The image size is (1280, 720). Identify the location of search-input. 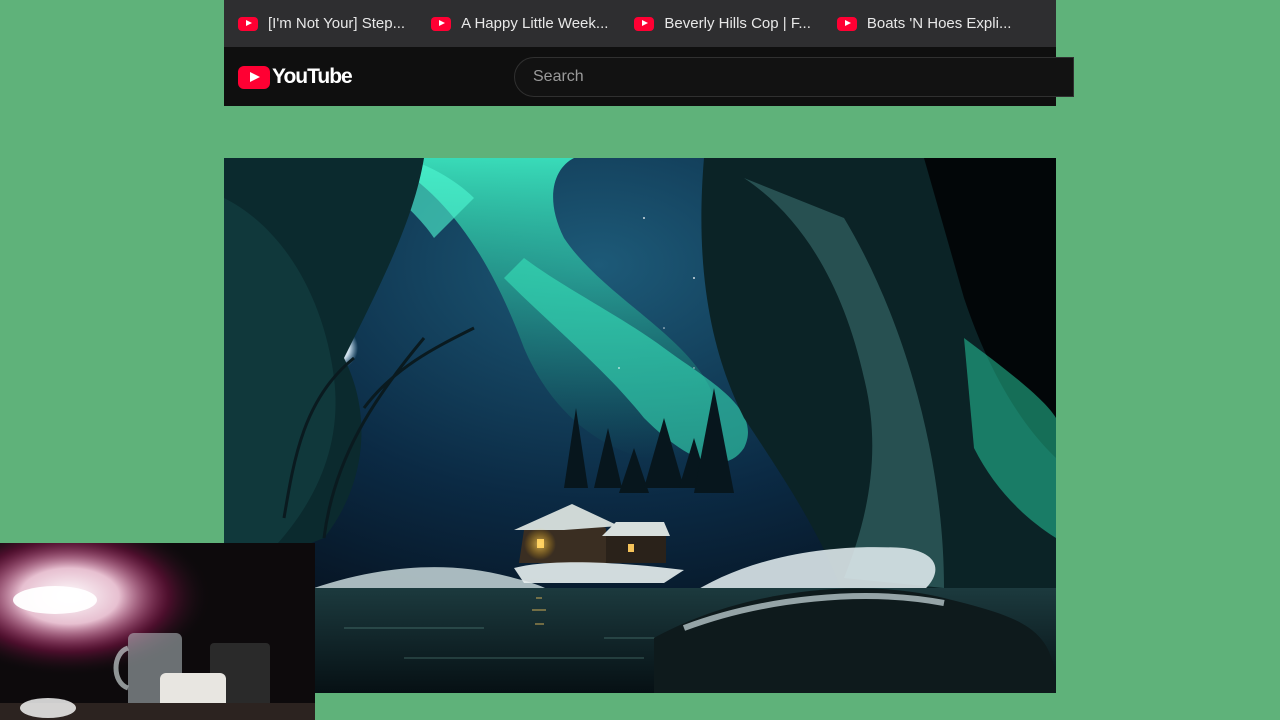
(802, 77).